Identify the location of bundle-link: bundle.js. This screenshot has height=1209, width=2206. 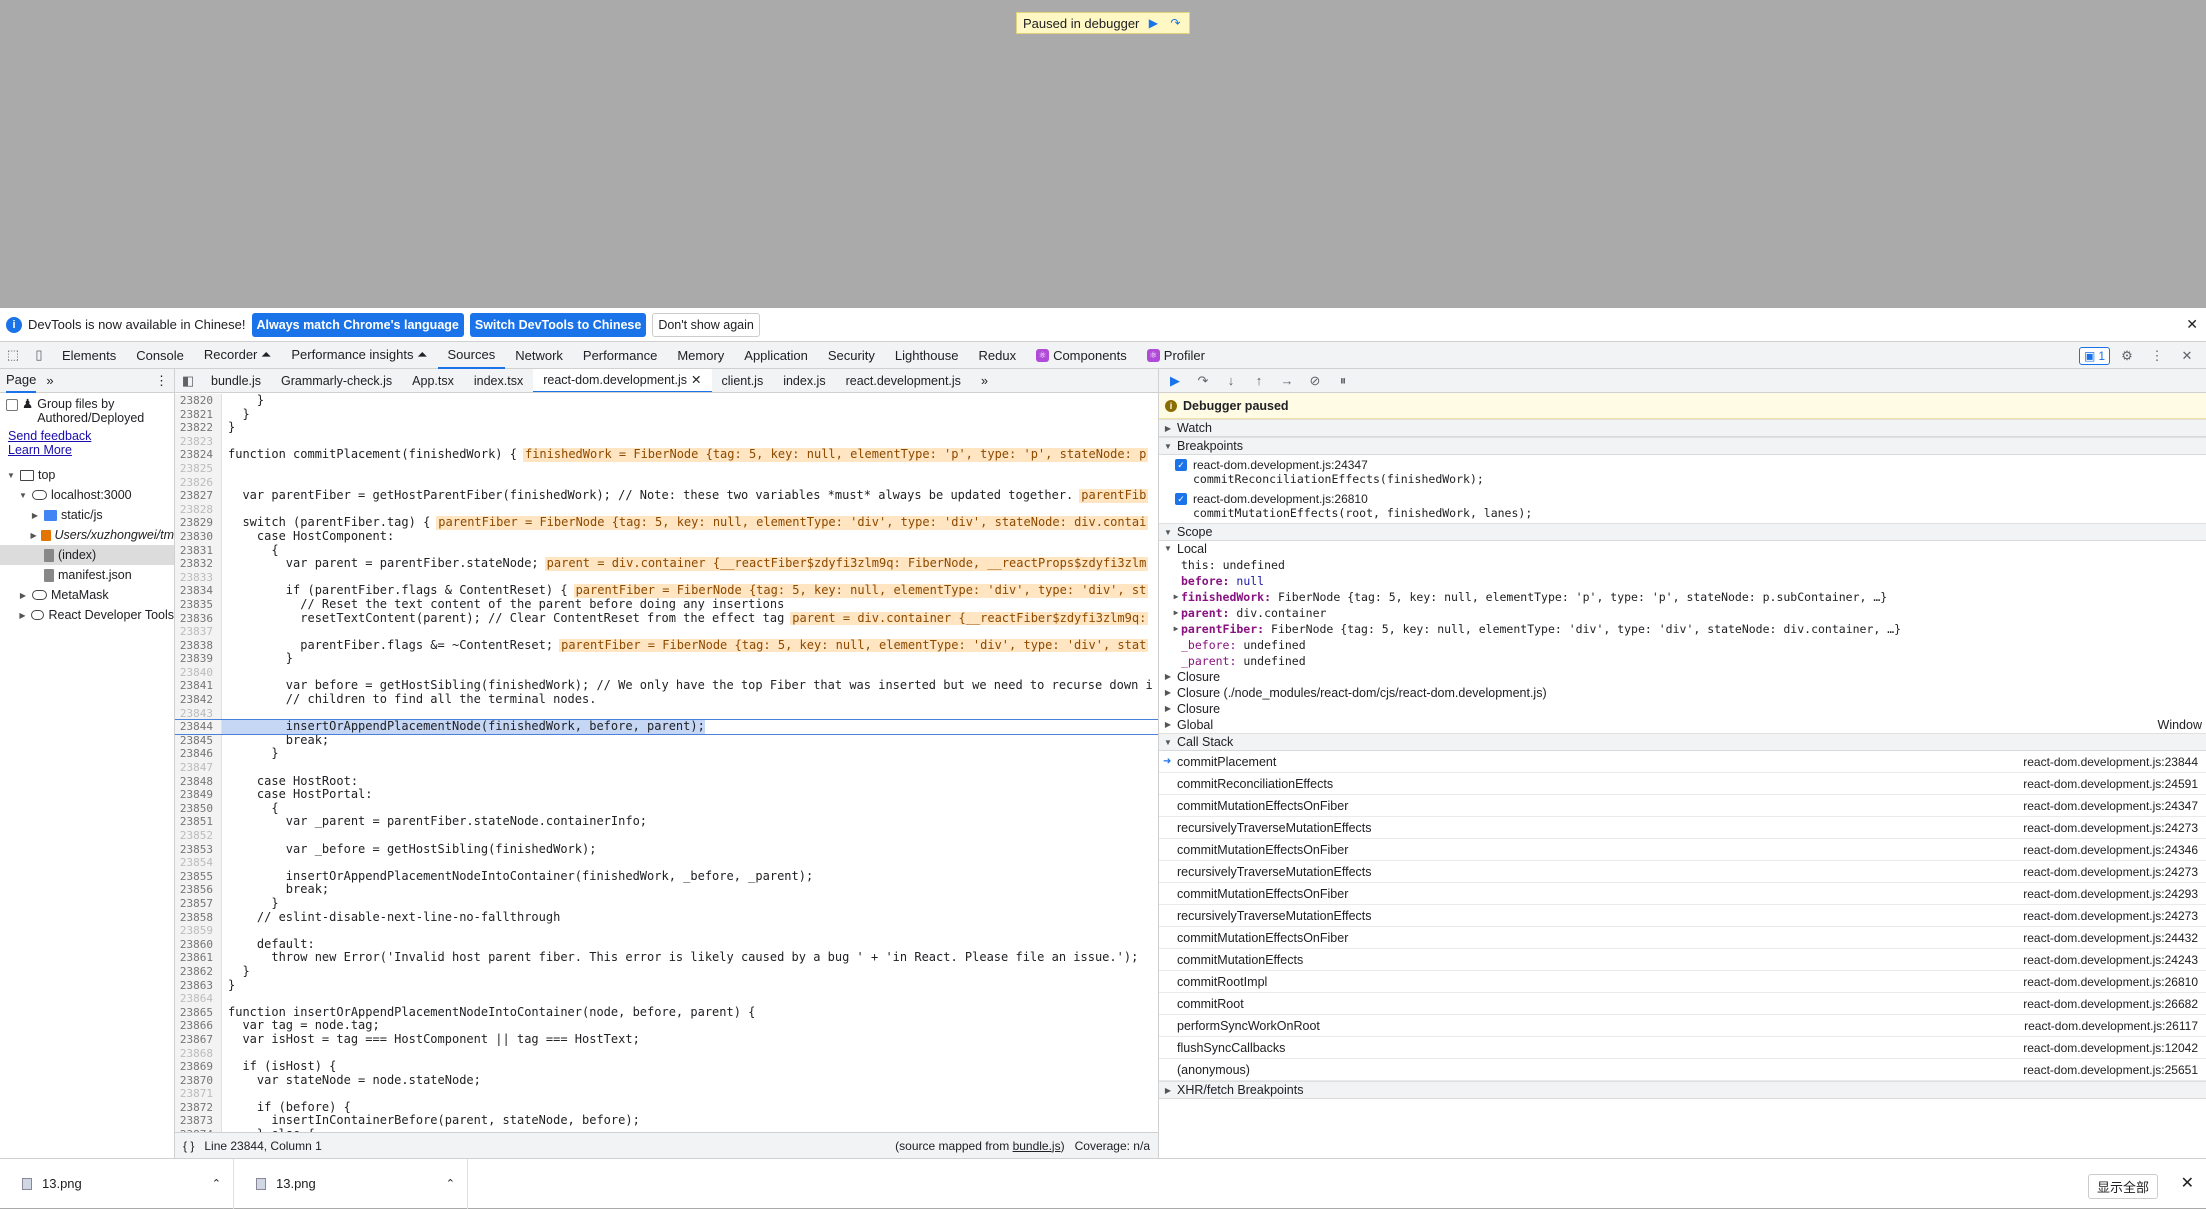
(1037, 1146).